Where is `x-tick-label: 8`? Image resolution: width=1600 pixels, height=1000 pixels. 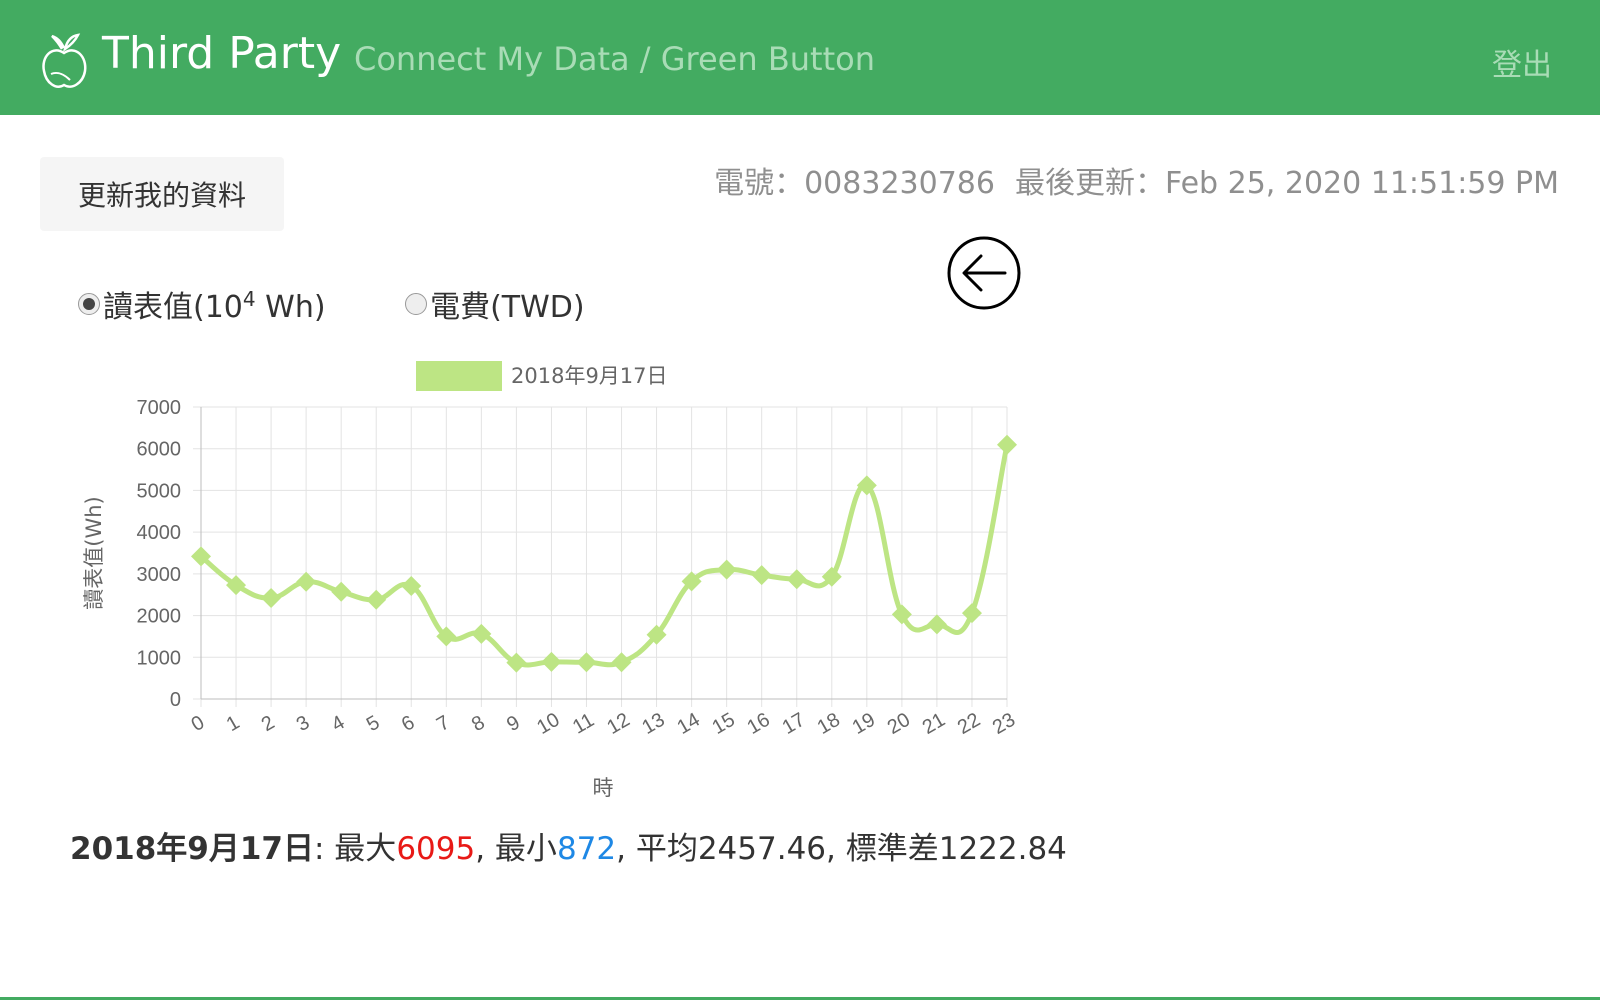
x-tick-label: 8 is located at coordinates (478, 723).